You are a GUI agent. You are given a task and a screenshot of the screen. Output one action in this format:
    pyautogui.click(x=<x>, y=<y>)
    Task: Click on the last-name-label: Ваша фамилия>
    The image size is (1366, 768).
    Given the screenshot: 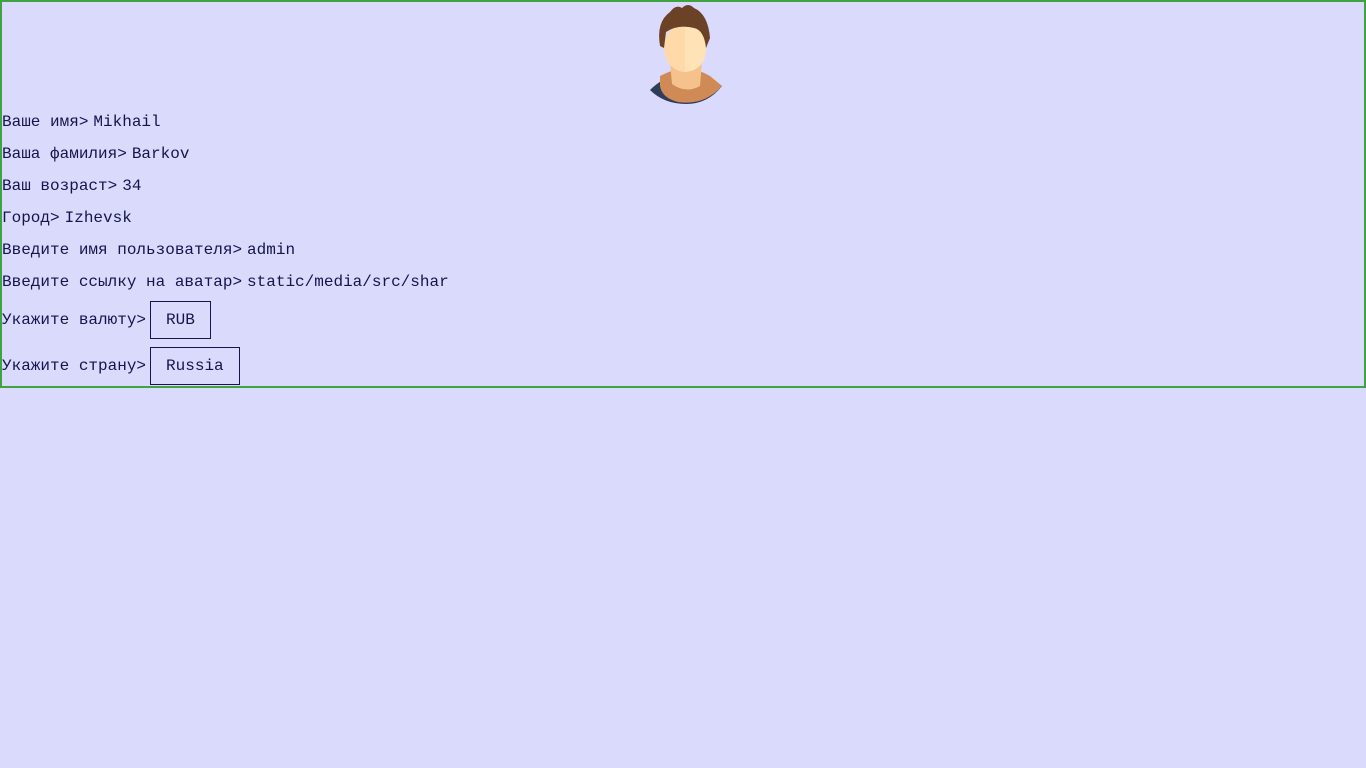 What is the action you would take?
    pyautogui.click(x=64, y=154)
    